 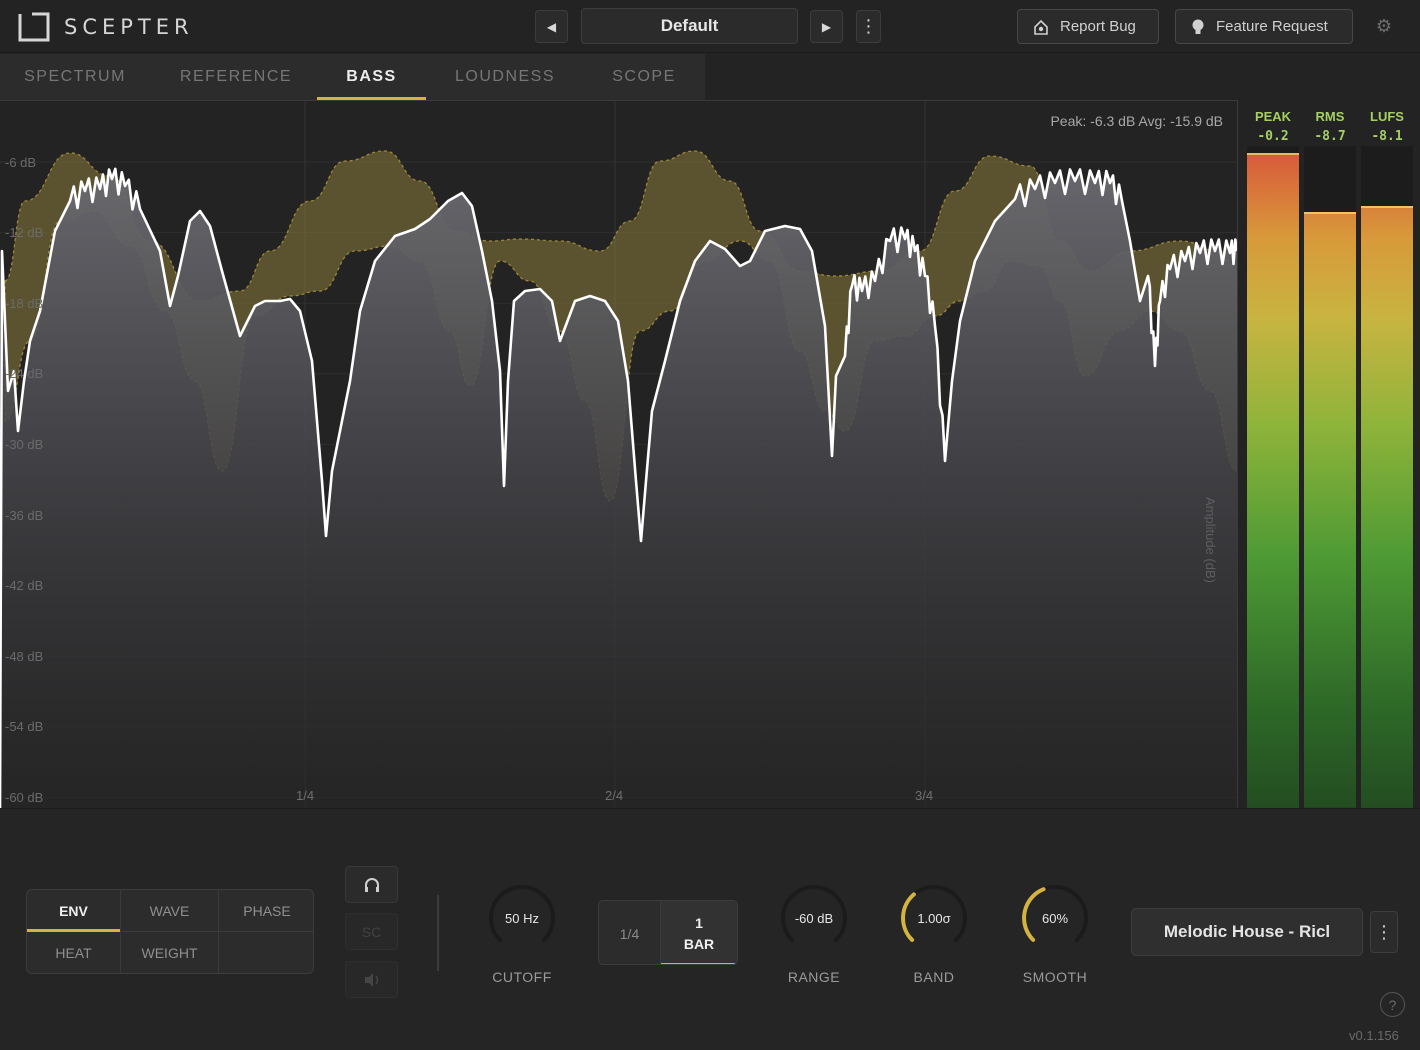 I want to click on lufs-meter: LUFS -8.1, so click(x=1387, y=454).